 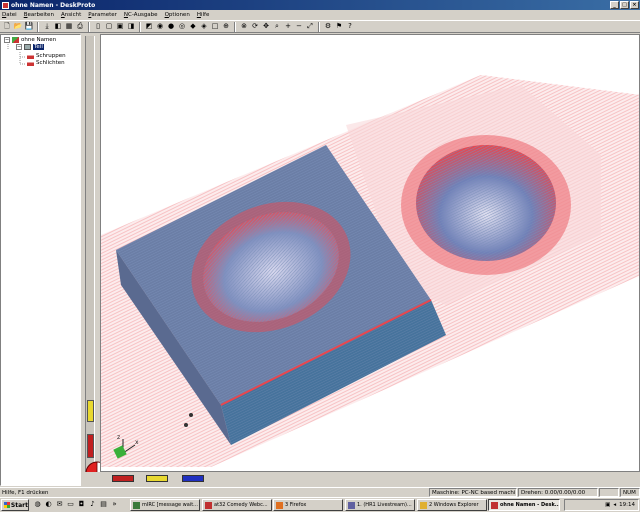 What do you see at coordinates (308, 505) in the screenshot?
I see `taskbar-button: 3 Firefox` at bounding box center [308, 505].